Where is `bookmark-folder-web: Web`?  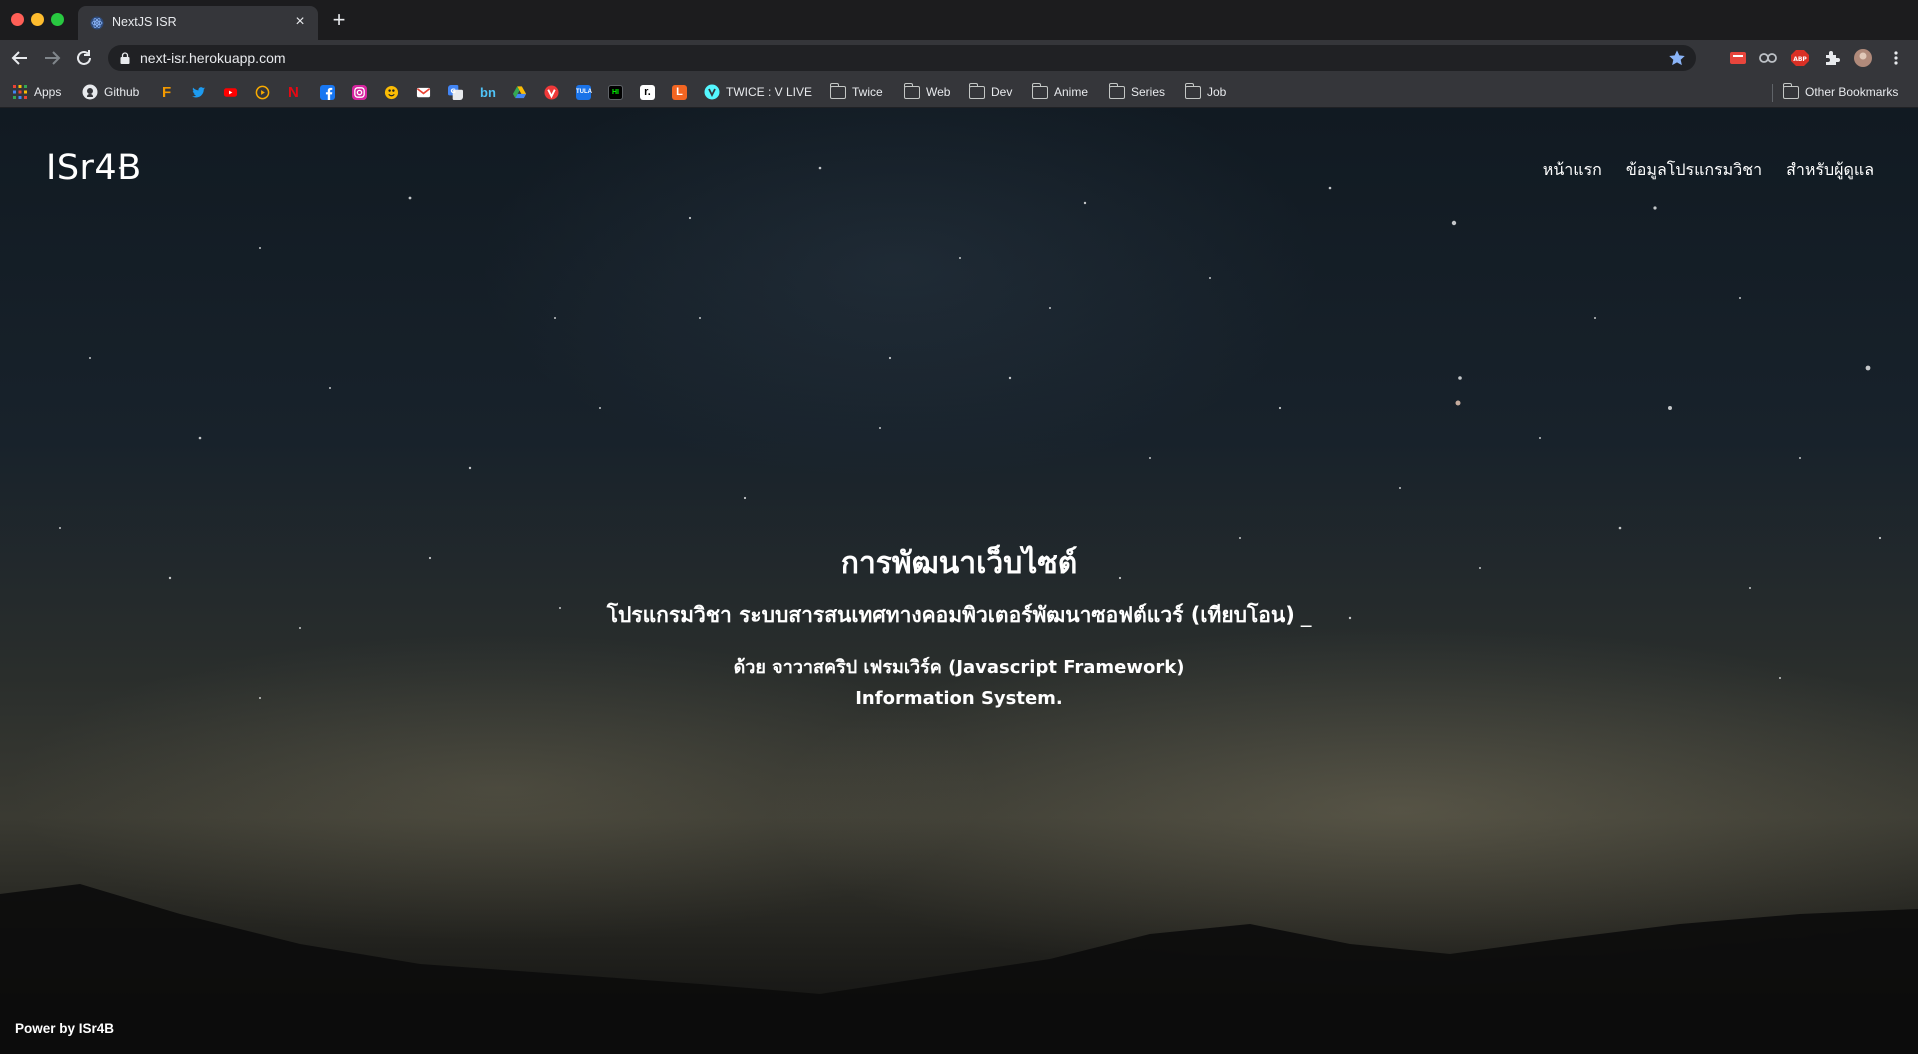 bookmark-folder-web: Web is located at coordinates (927, 91).